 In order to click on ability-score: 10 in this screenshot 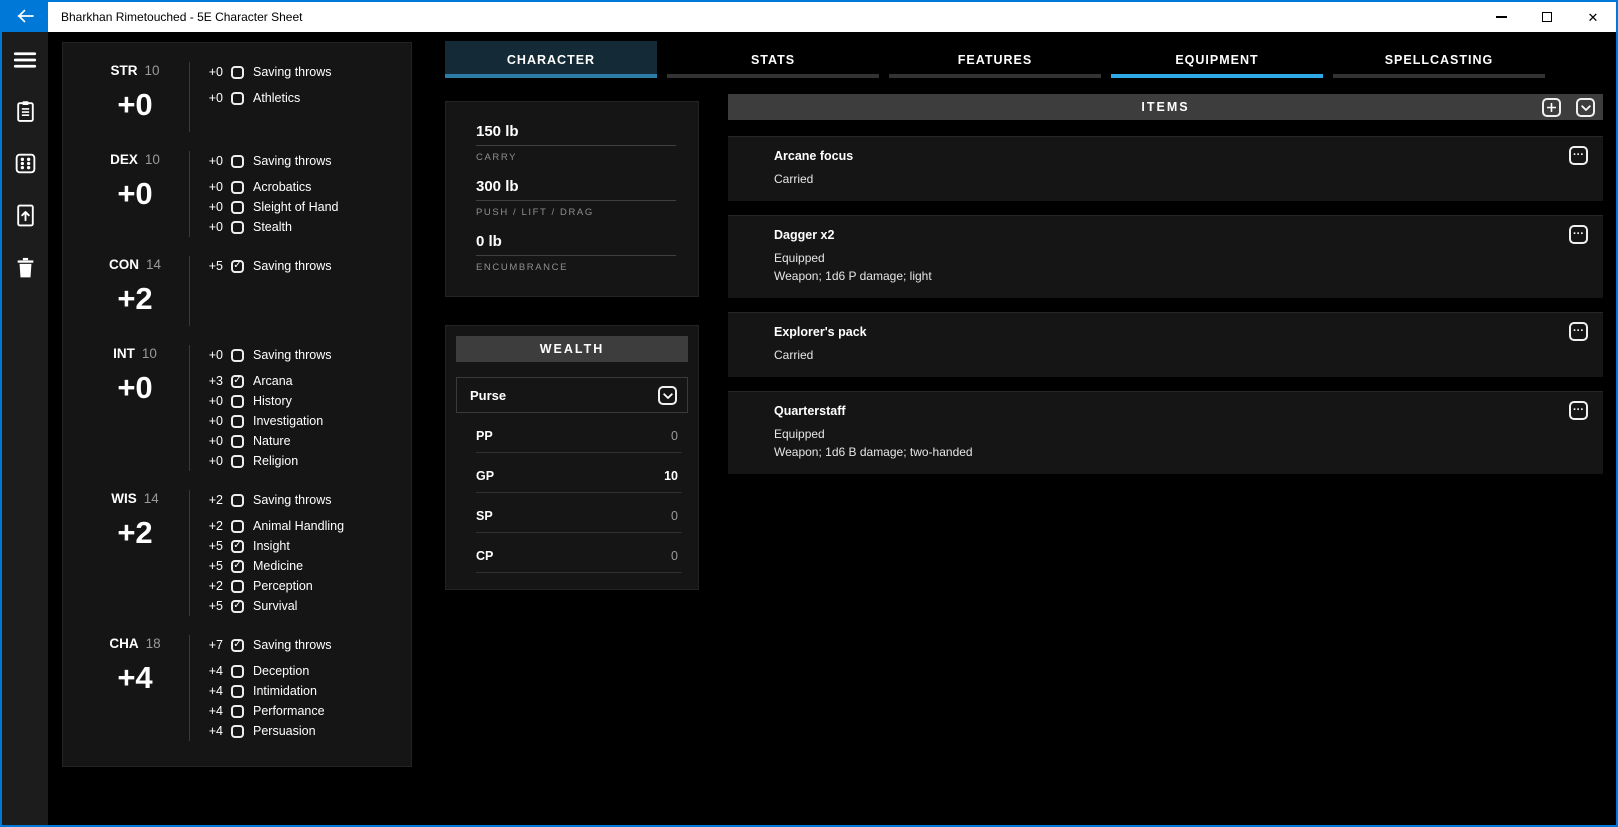, I will do `click(152, 159)`.